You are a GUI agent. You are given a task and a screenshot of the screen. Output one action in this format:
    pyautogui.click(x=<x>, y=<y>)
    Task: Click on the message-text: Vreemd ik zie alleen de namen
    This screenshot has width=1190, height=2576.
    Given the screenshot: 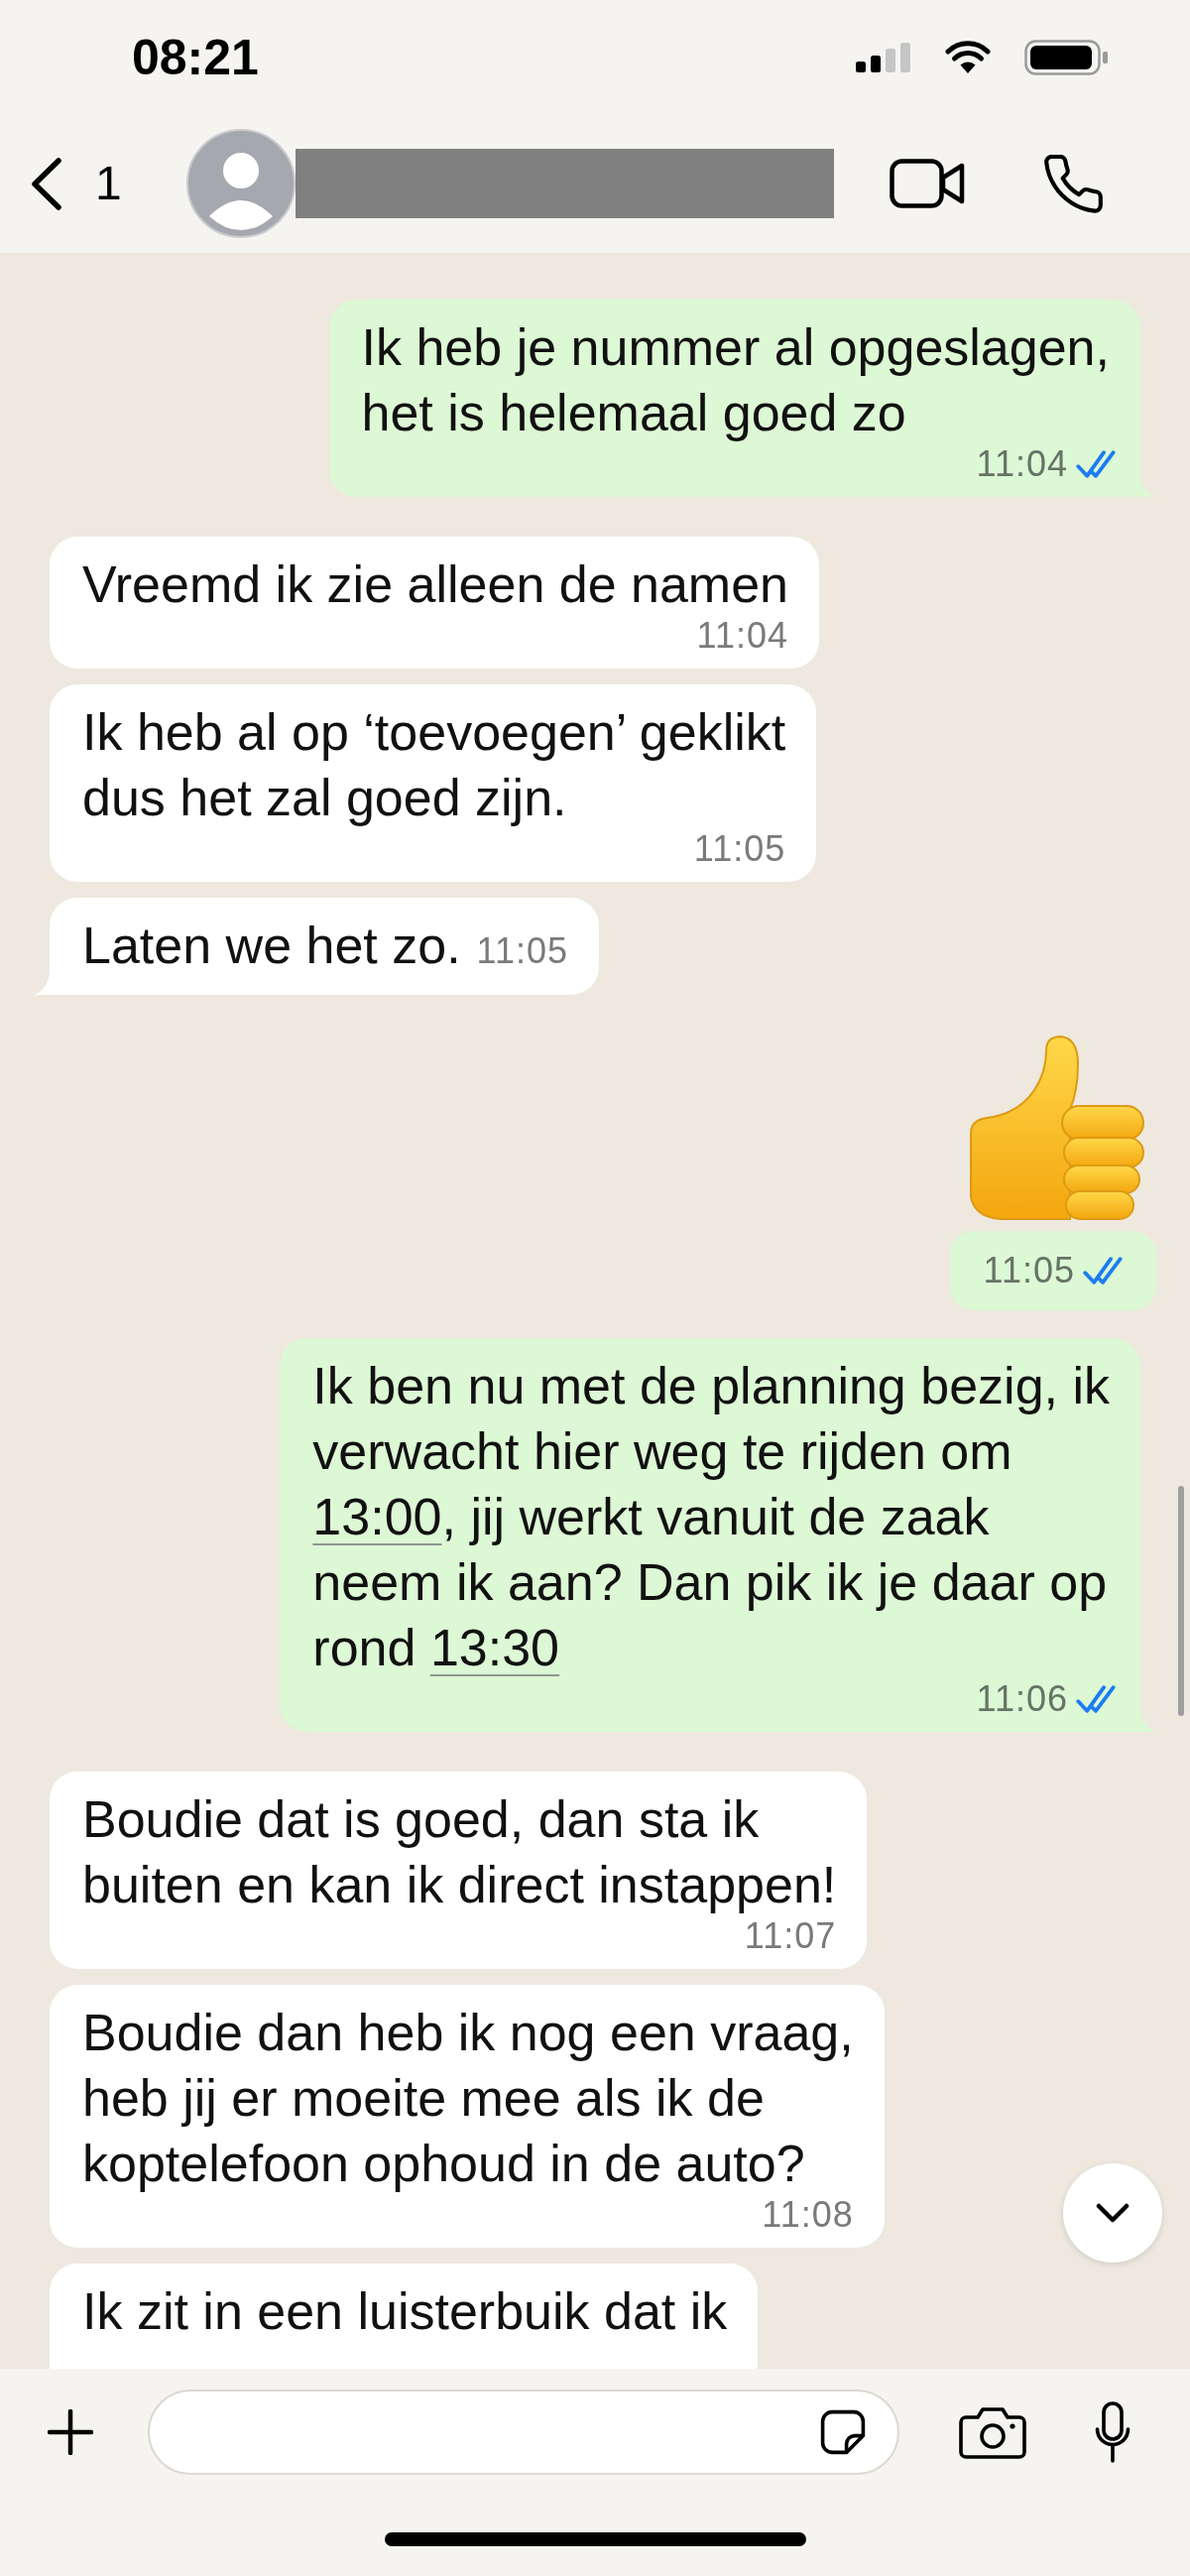 What is the action you would take?
    pyautogui.click(x=435, y=584)
    